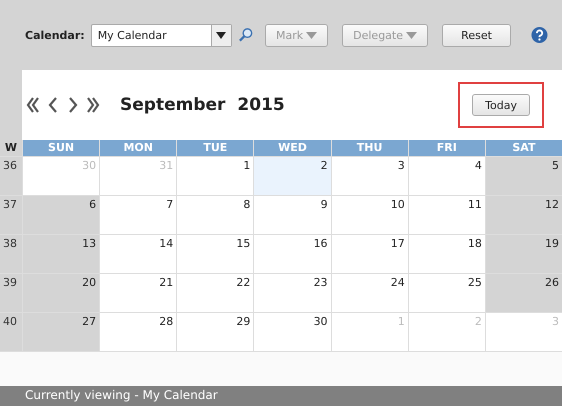 The height and width of the screenshot is (406, 562). Describe the element at coordinates (370, 148) in the screenshot. I see `day-heading: THU` at that location.